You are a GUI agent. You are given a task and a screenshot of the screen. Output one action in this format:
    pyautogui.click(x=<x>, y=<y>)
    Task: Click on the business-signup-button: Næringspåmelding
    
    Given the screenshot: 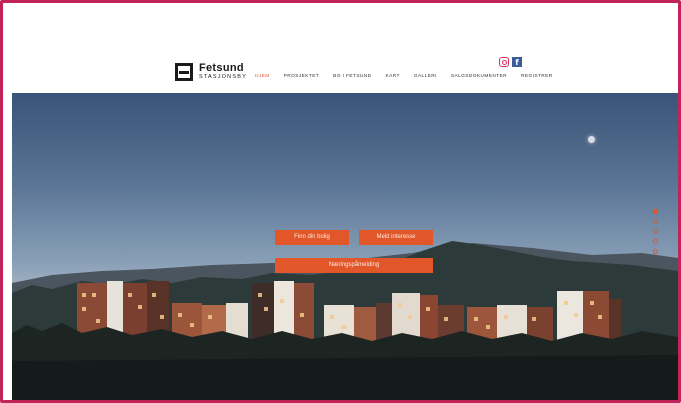 What is the action you would take?
    pyautogui.click(x=354, y=265)
    